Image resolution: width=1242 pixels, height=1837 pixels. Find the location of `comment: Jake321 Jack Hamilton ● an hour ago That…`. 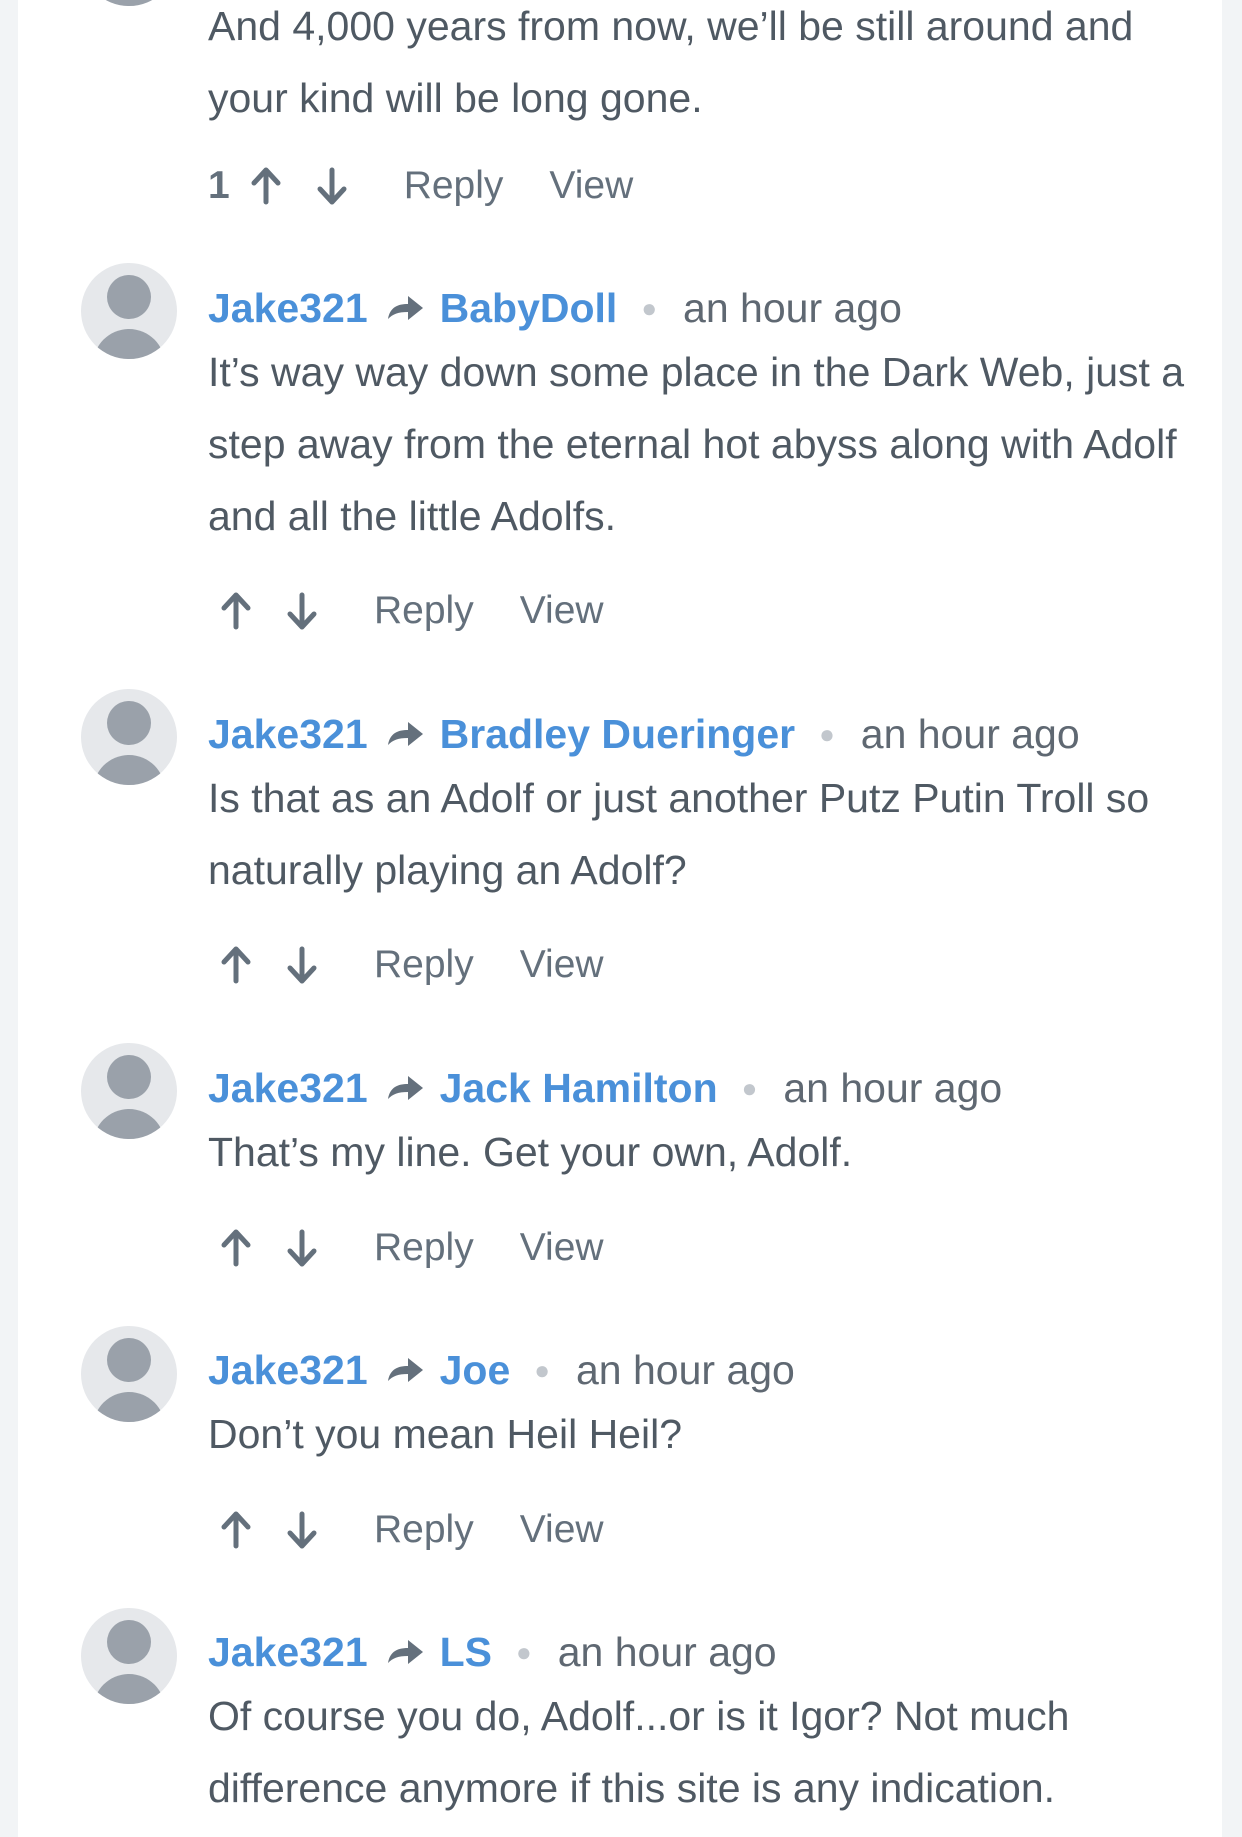

comment: Jake321 Jack Hamilton ● an hour ago That… is located at coordinates (713, 1124).